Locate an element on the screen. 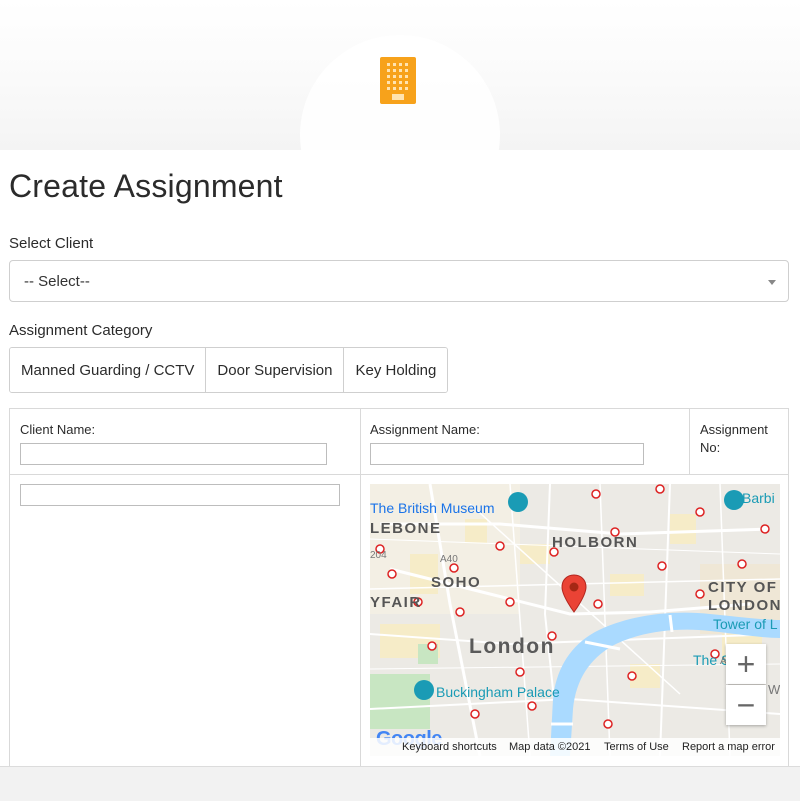 Image resolution: width=800 pixels, height=801 pixels. category-manned-guarding-button: Manned Guarding / CCTV is located at coordinates (108, 370).